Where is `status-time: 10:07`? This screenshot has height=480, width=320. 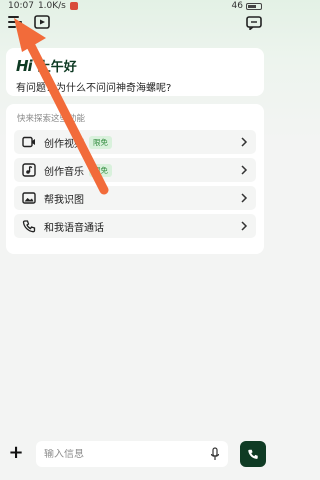
status-time: 10:07 is located at coordinates (21, 6).